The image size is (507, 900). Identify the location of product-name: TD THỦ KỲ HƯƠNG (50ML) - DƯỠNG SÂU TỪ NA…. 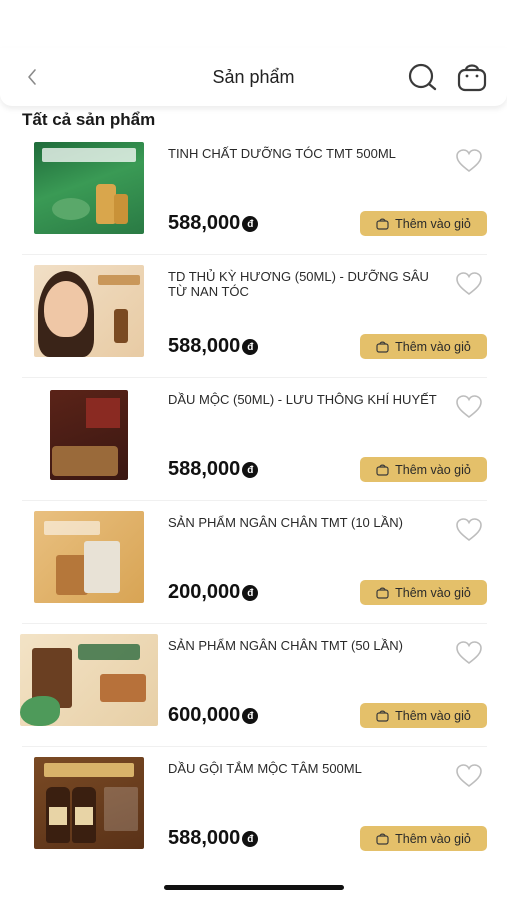
(308, 284).